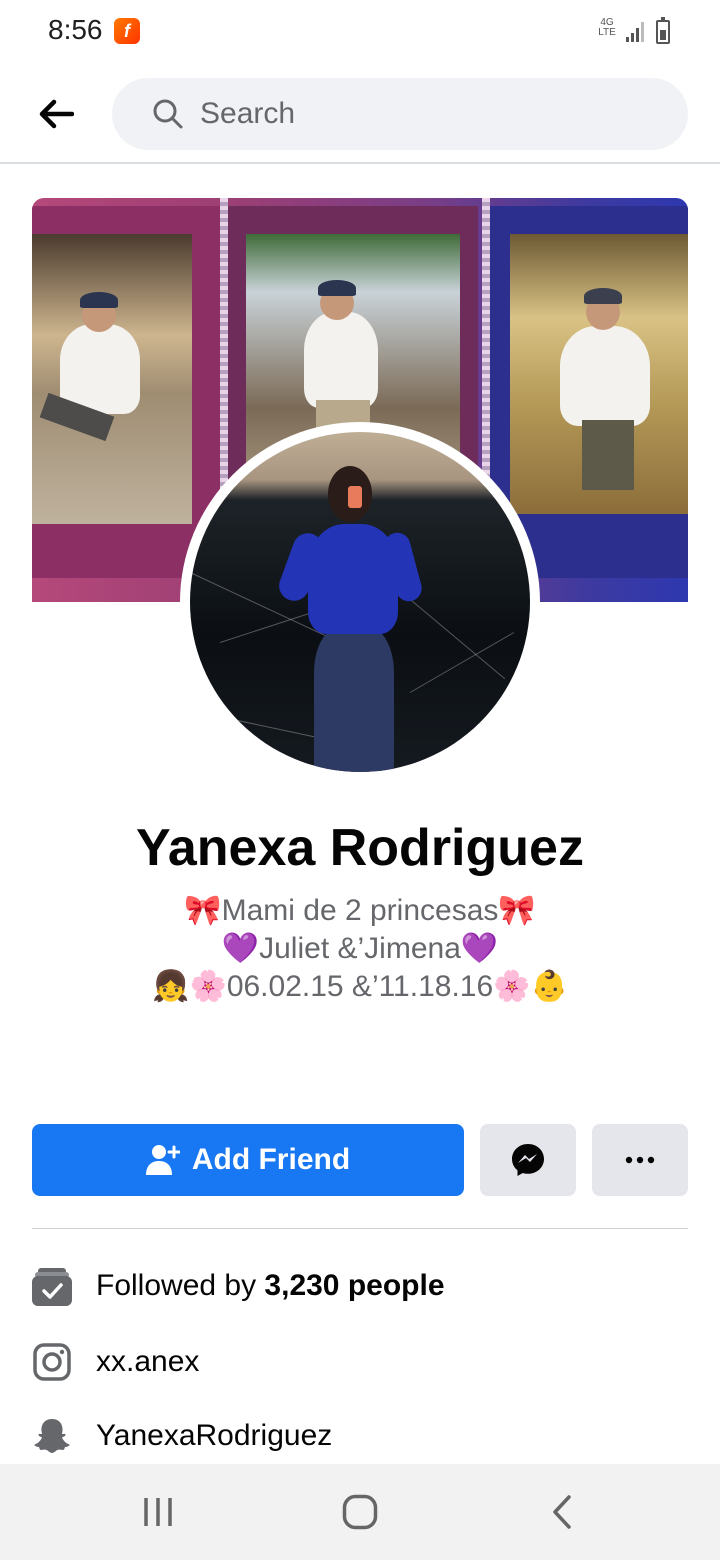  Describe the element at coordinates (127, 31) in the screenshot. I see `flash-app-icon: f` at that location.